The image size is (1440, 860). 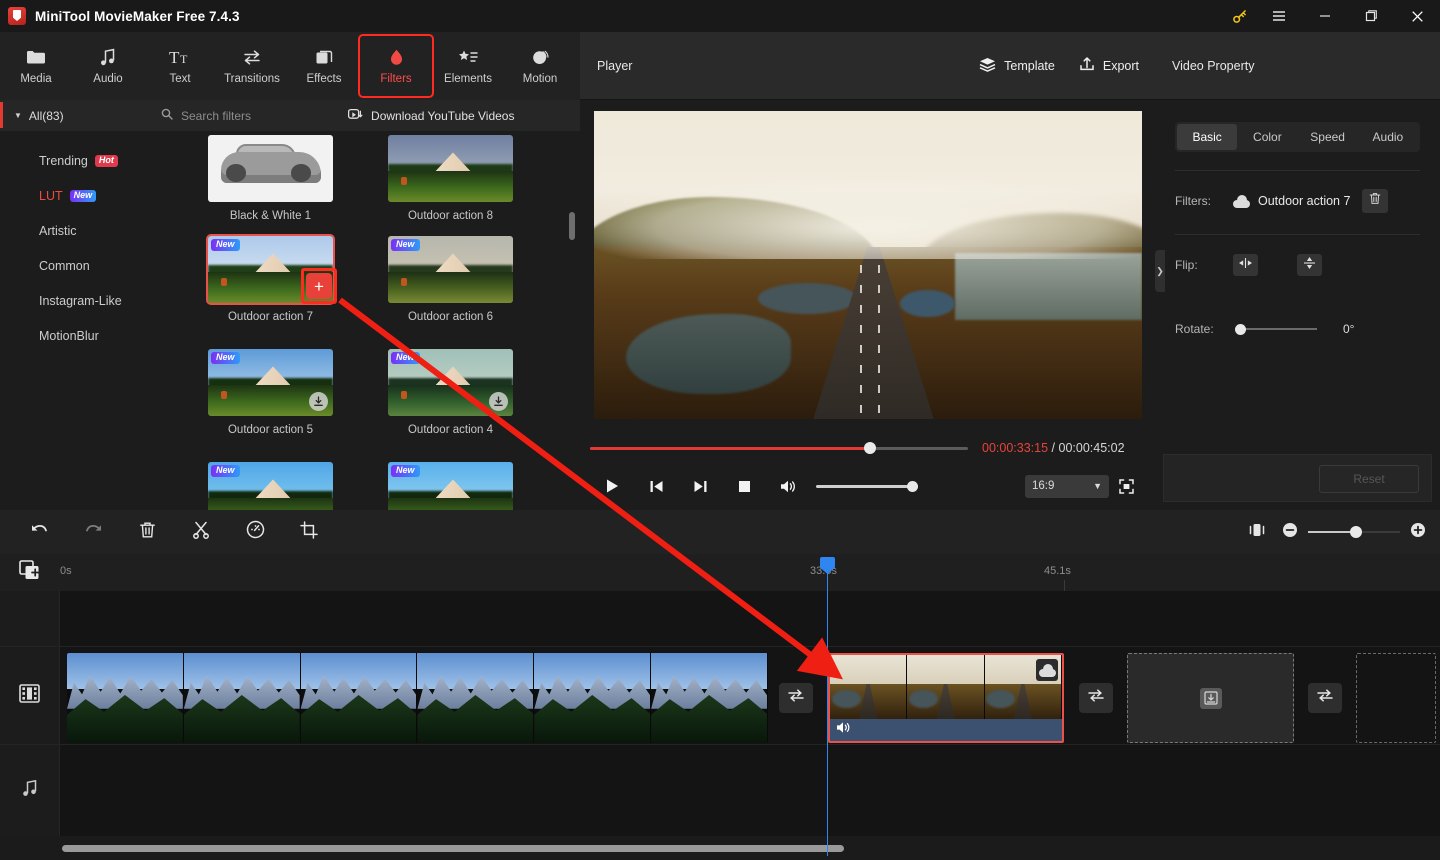 What do you see at coordinates (1245, 265) in the screenshot?
I see `flip-horizontal-button` at bounding box center [1245, 265].